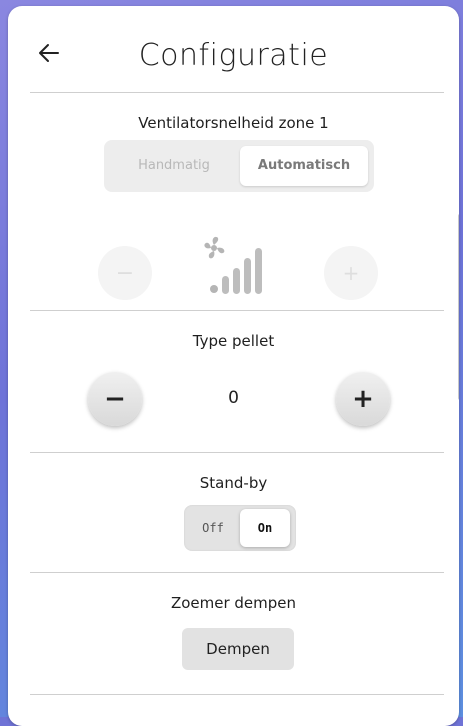  I want to click on fan-blades-icon, so click(214, 247).